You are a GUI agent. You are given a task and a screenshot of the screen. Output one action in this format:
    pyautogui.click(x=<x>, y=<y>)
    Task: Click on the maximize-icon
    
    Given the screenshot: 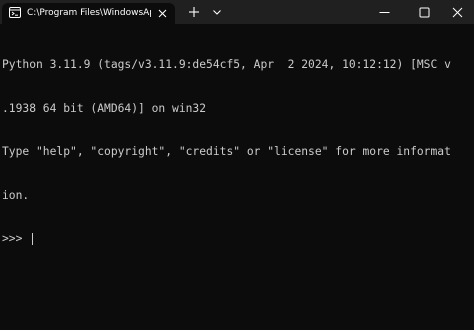 What is the action you would take?
    pyautogui.click(x=424, y=12)
    